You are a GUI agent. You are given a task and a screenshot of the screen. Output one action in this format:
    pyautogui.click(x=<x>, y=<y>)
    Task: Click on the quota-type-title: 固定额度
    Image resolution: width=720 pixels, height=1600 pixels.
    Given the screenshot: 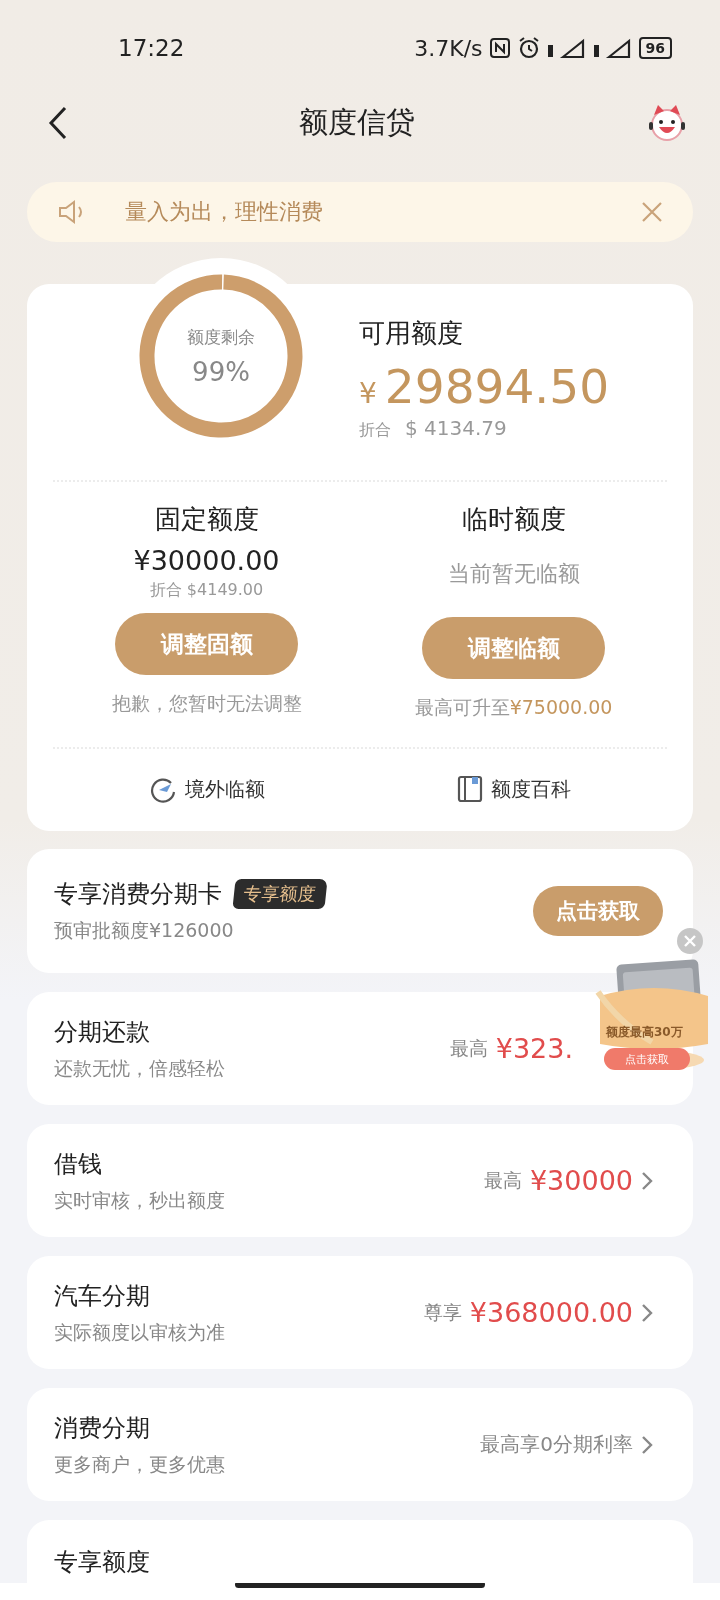 What is the action you would take?
    pyautogui.click(x=206, y=519)
    